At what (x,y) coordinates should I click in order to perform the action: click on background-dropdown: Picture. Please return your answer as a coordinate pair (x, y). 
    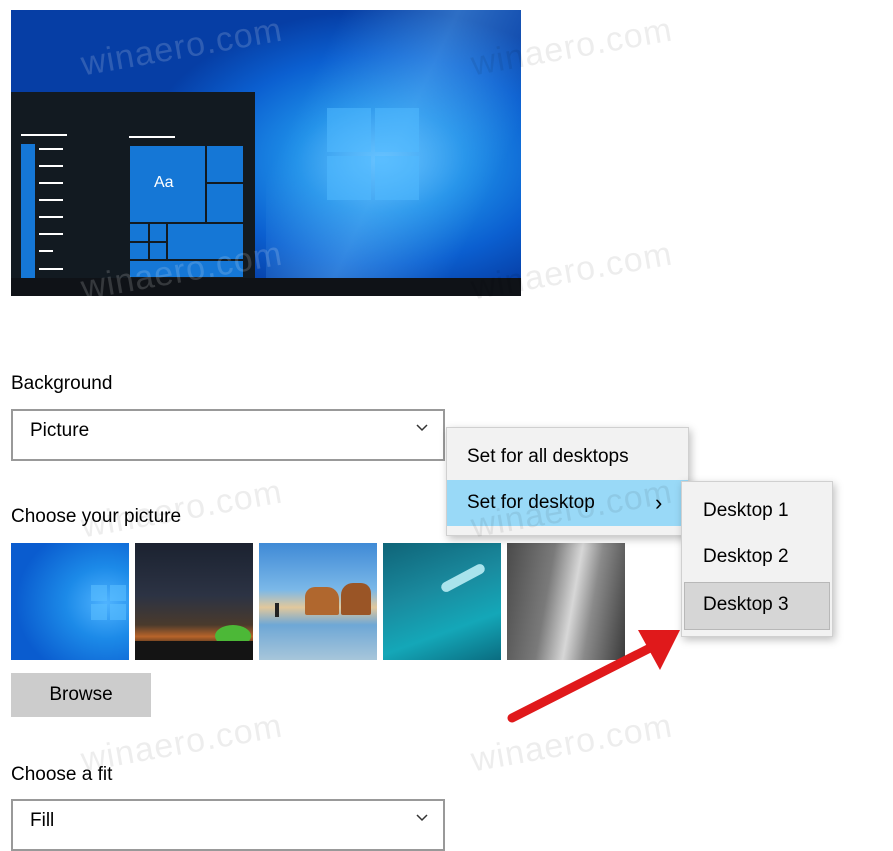
    Looking at the image, I should click on (228, 435).